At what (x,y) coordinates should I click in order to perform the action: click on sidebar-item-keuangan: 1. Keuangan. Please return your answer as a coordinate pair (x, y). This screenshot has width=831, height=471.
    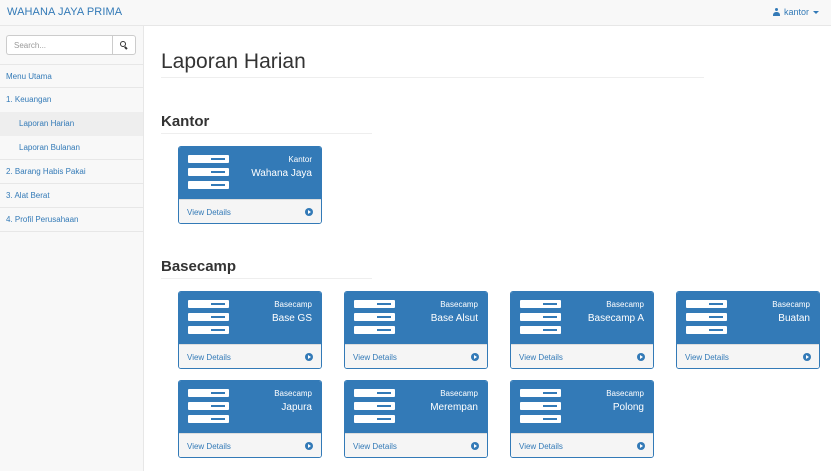
    Looking at the image, I should click on (71, 100).